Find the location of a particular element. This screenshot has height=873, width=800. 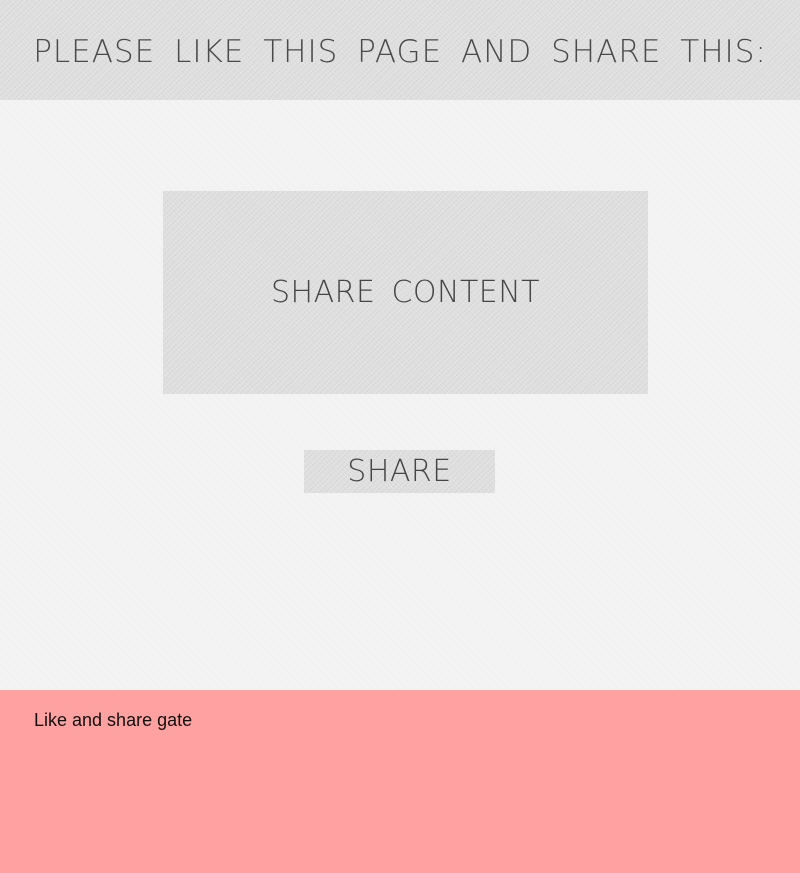

page-title: PLEASE LIKE THIS PAGE AND SHARE THIS: is located at coordinates (400, 52).